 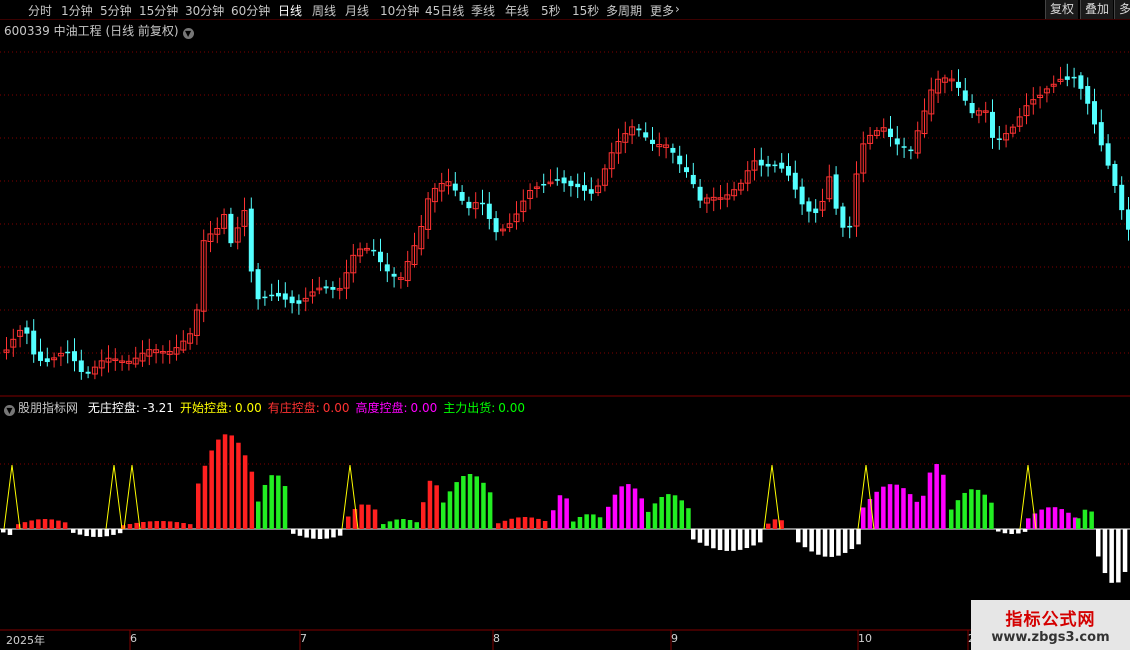 I want to click on indicator-legend-4: 主力出货: 0.00, so click(x=484, y=408).